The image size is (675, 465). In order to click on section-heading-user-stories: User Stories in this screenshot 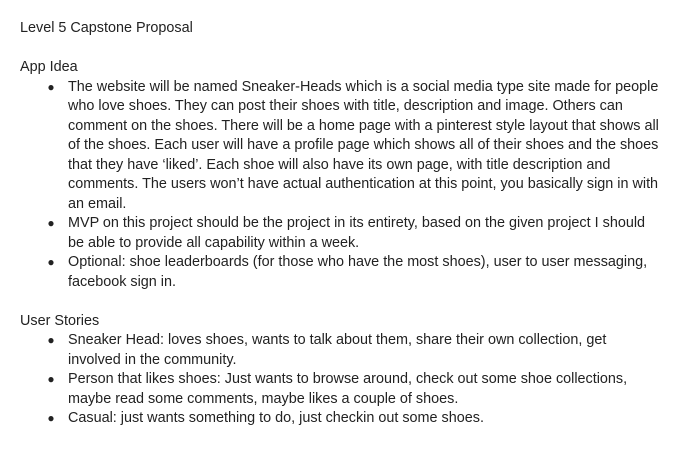, I will do `click(60, 320)`.